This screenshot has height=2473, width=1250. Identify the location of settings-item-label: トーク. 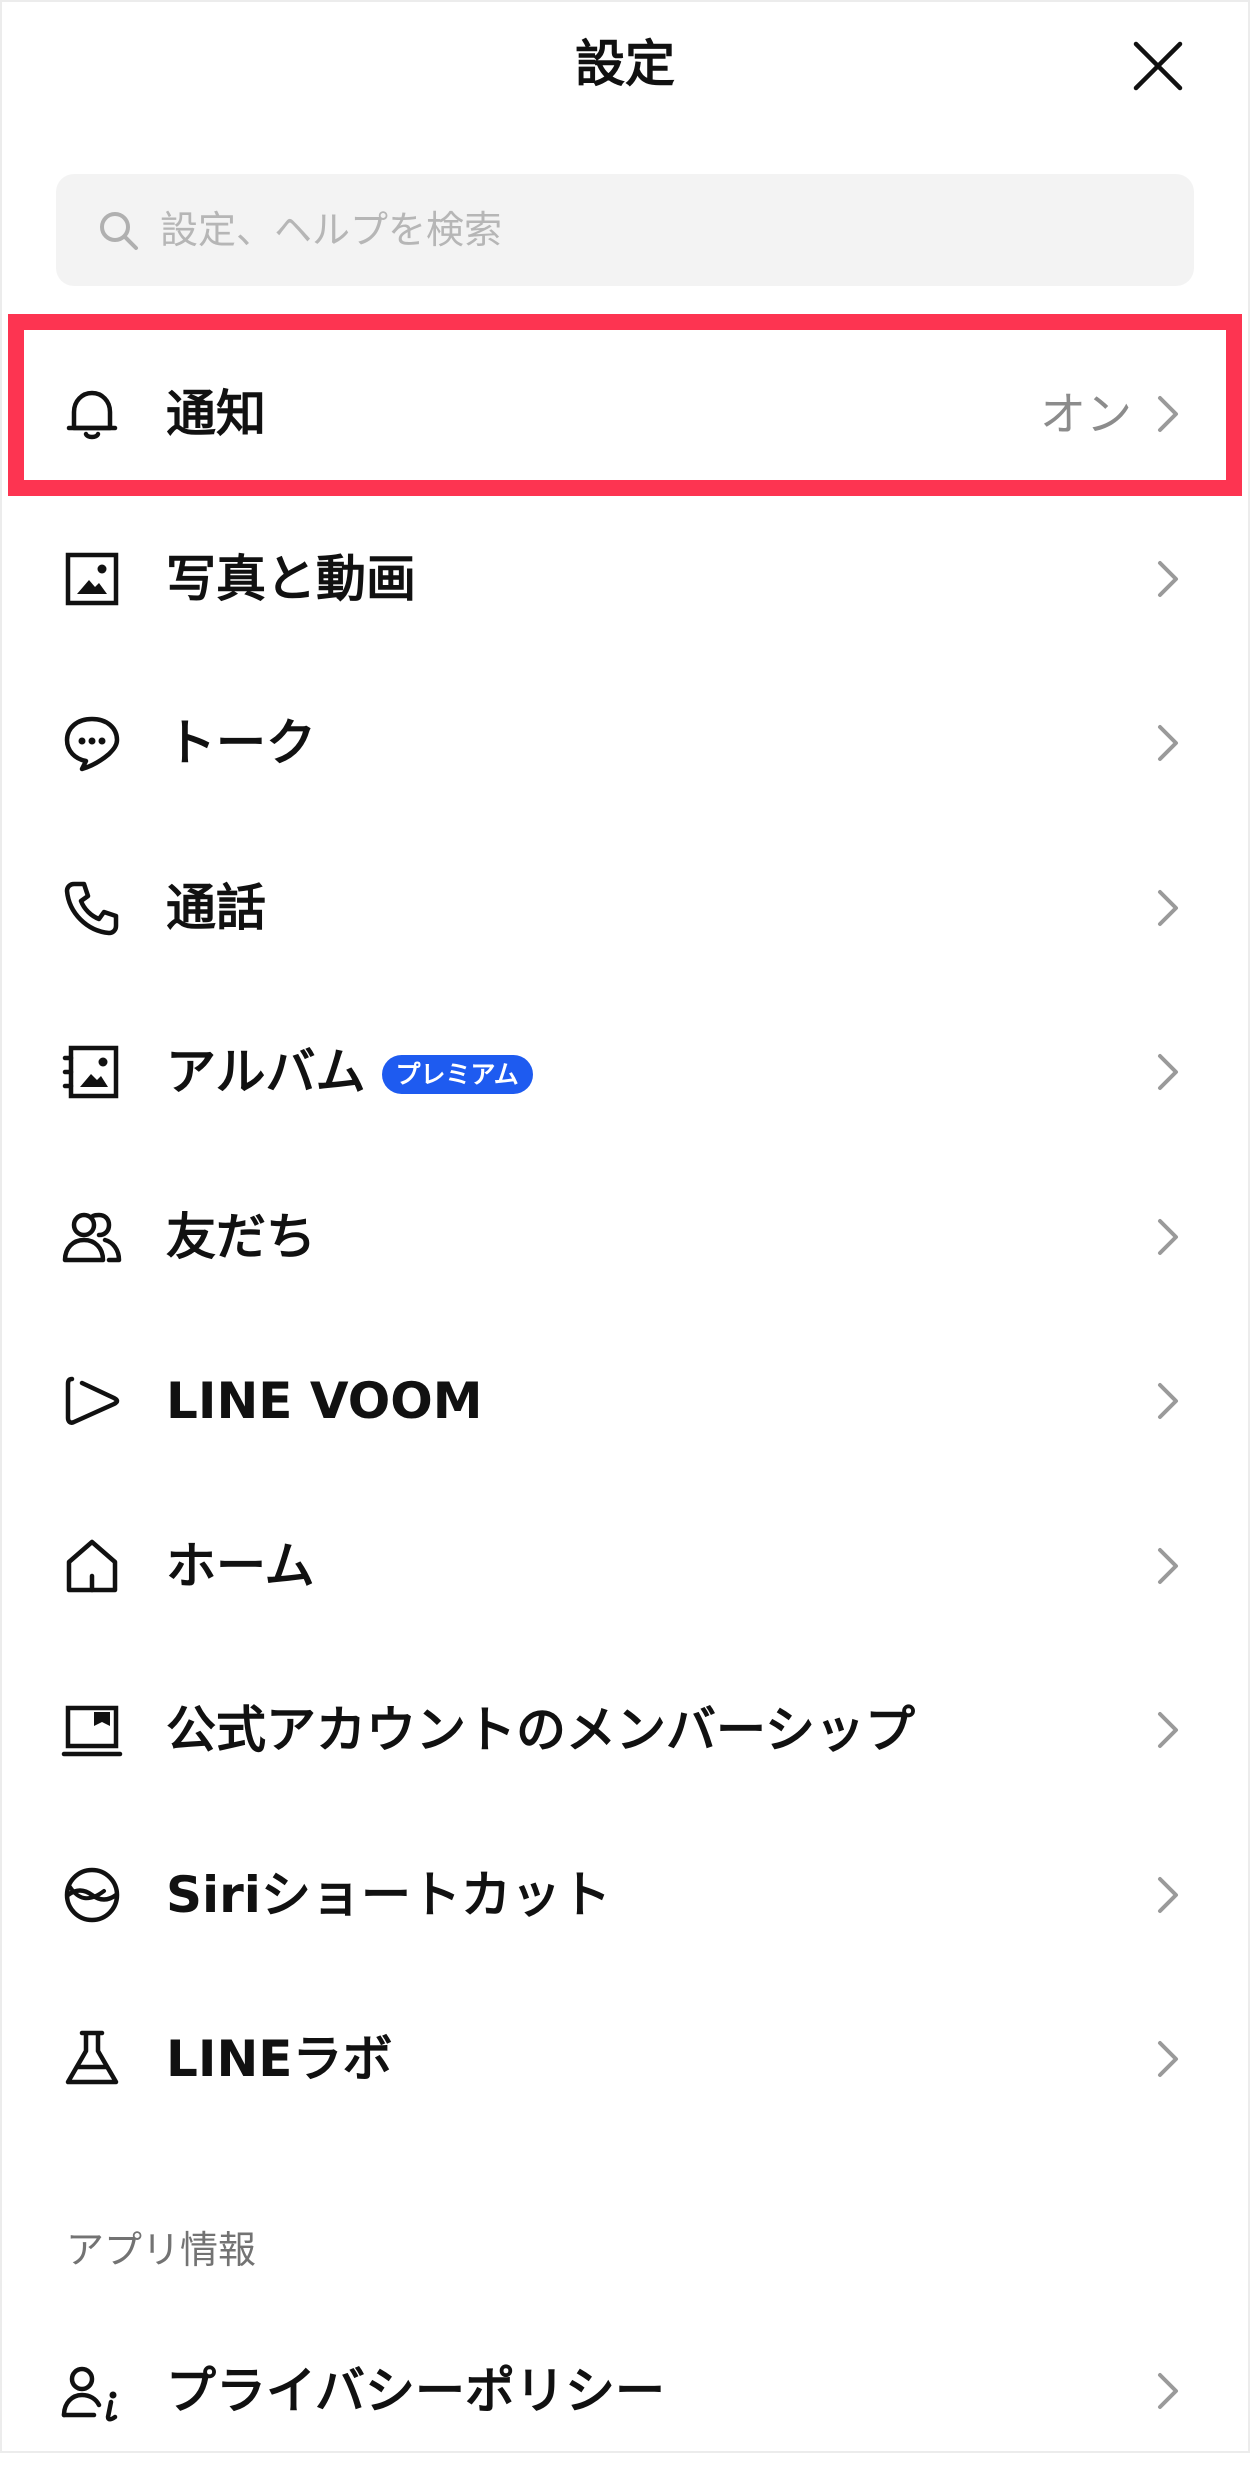
(241, 743).